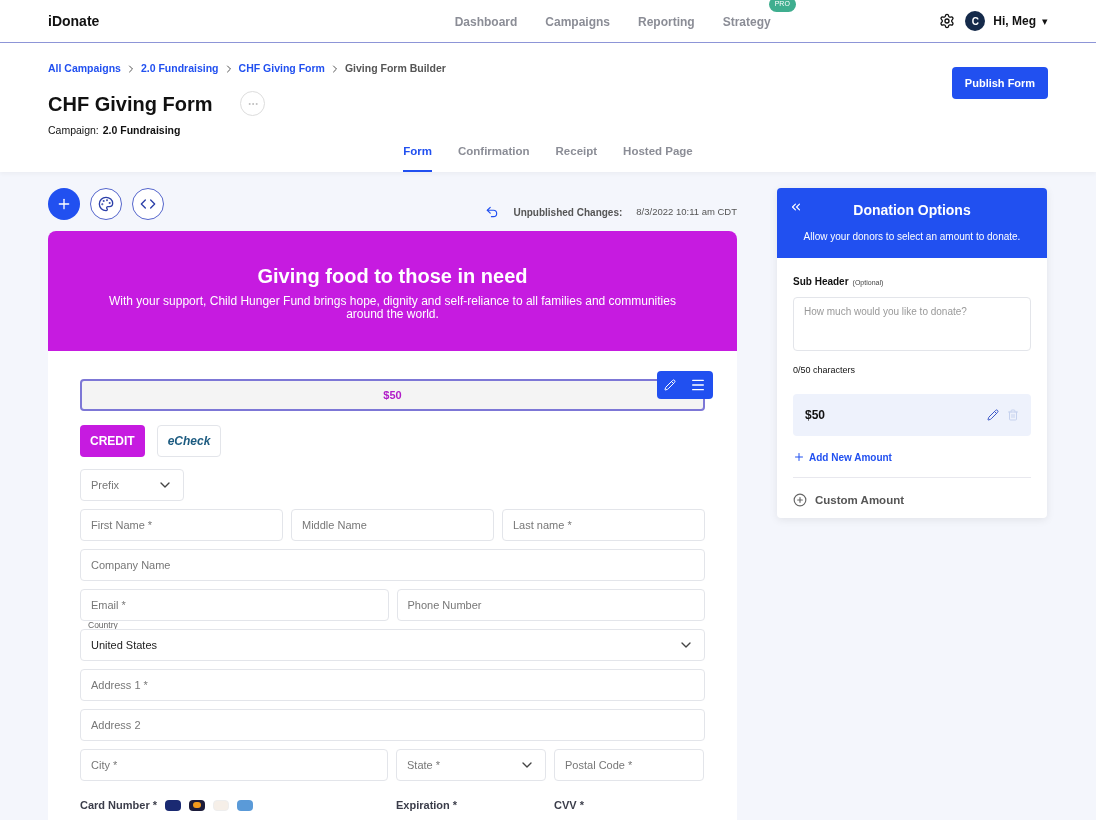  Describe the element at coordinates (1000, 83) in the screenshot. I see `publish-button: Publish Form` at that location.